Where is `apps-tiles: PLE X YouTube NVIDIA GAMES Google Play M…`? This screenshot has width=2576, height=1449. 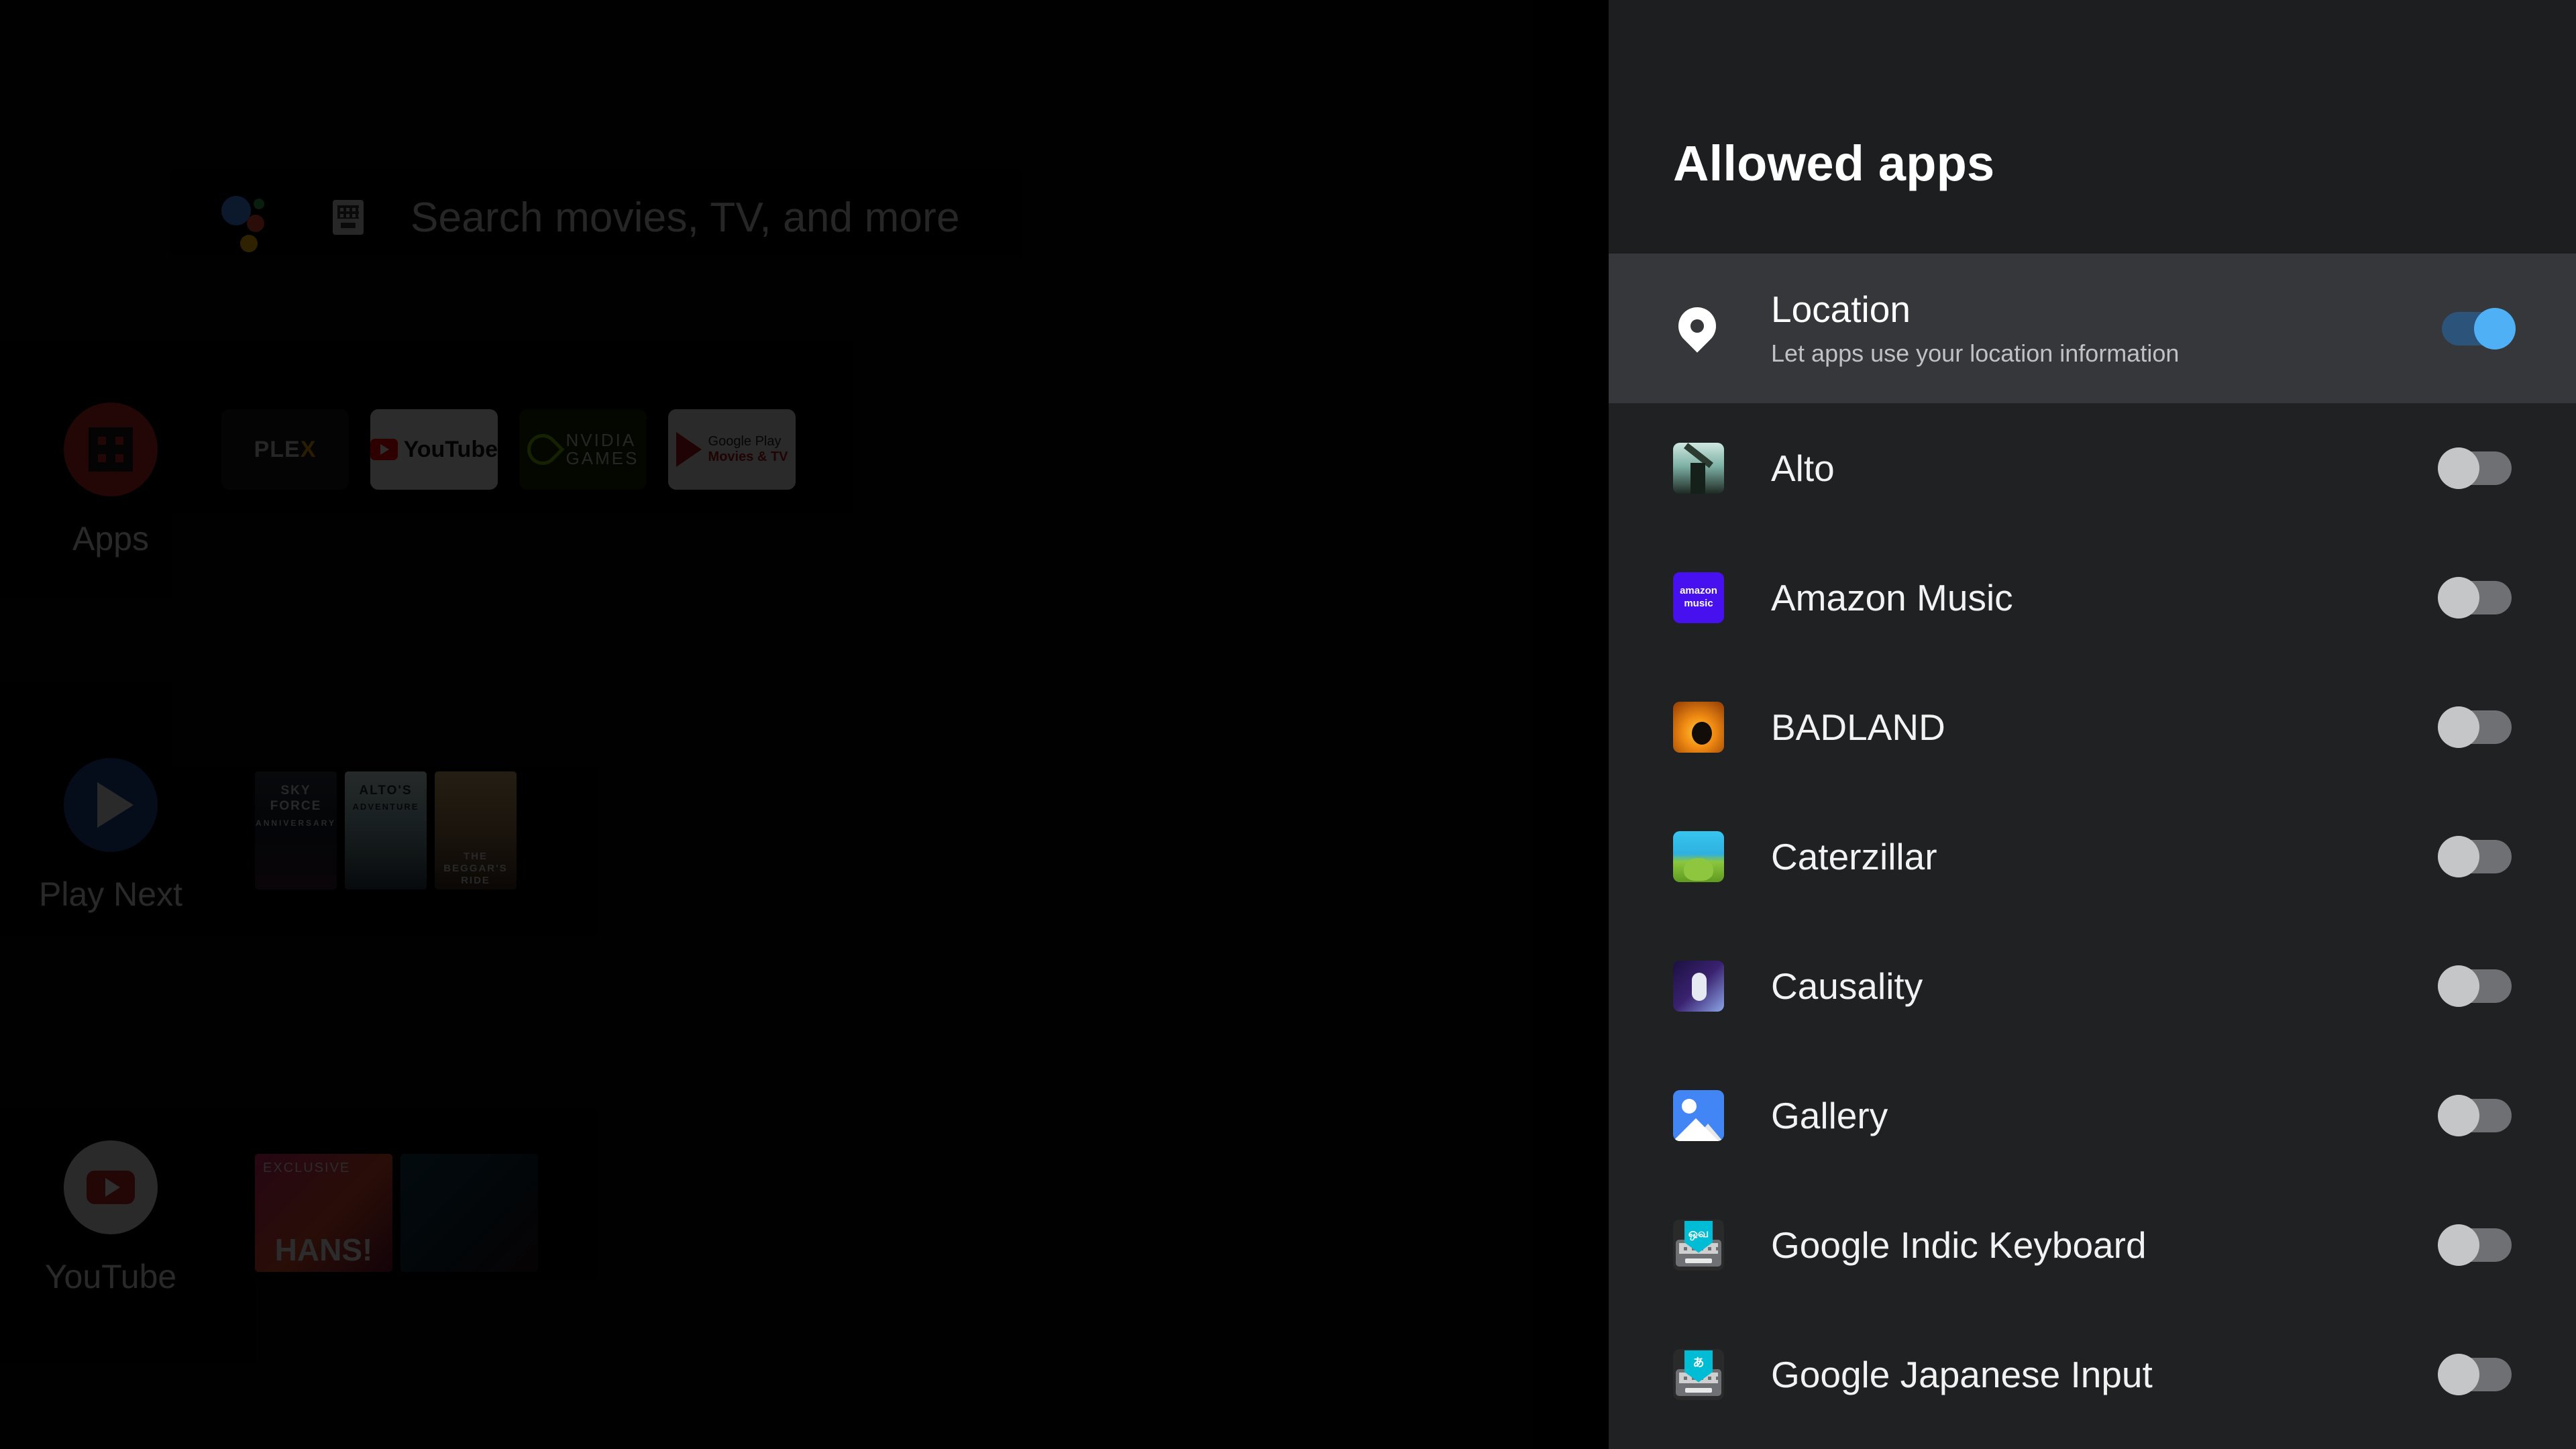
apps-tiles: PLE X YouTube NVIDIA GAMES Google Play M… is located at coordinates (508, 449).